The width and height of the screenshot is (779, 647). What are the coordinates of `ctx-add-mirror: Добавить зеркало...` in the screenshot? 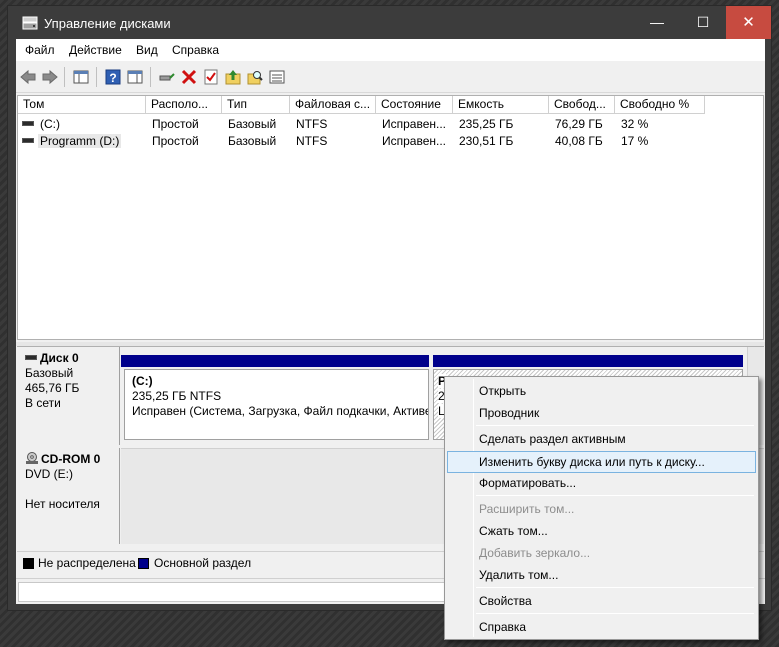 It's located at (535, 553).